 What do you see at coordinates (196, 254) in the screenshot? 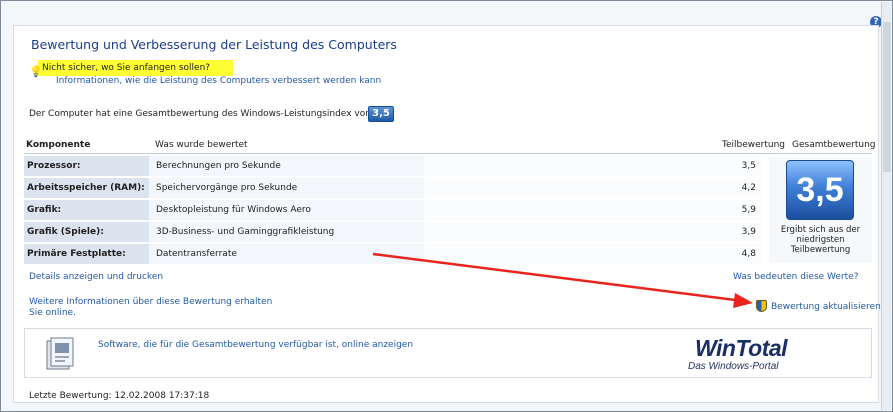
I see `row-what: Datentransferrate` at bounding box center [196, 254].